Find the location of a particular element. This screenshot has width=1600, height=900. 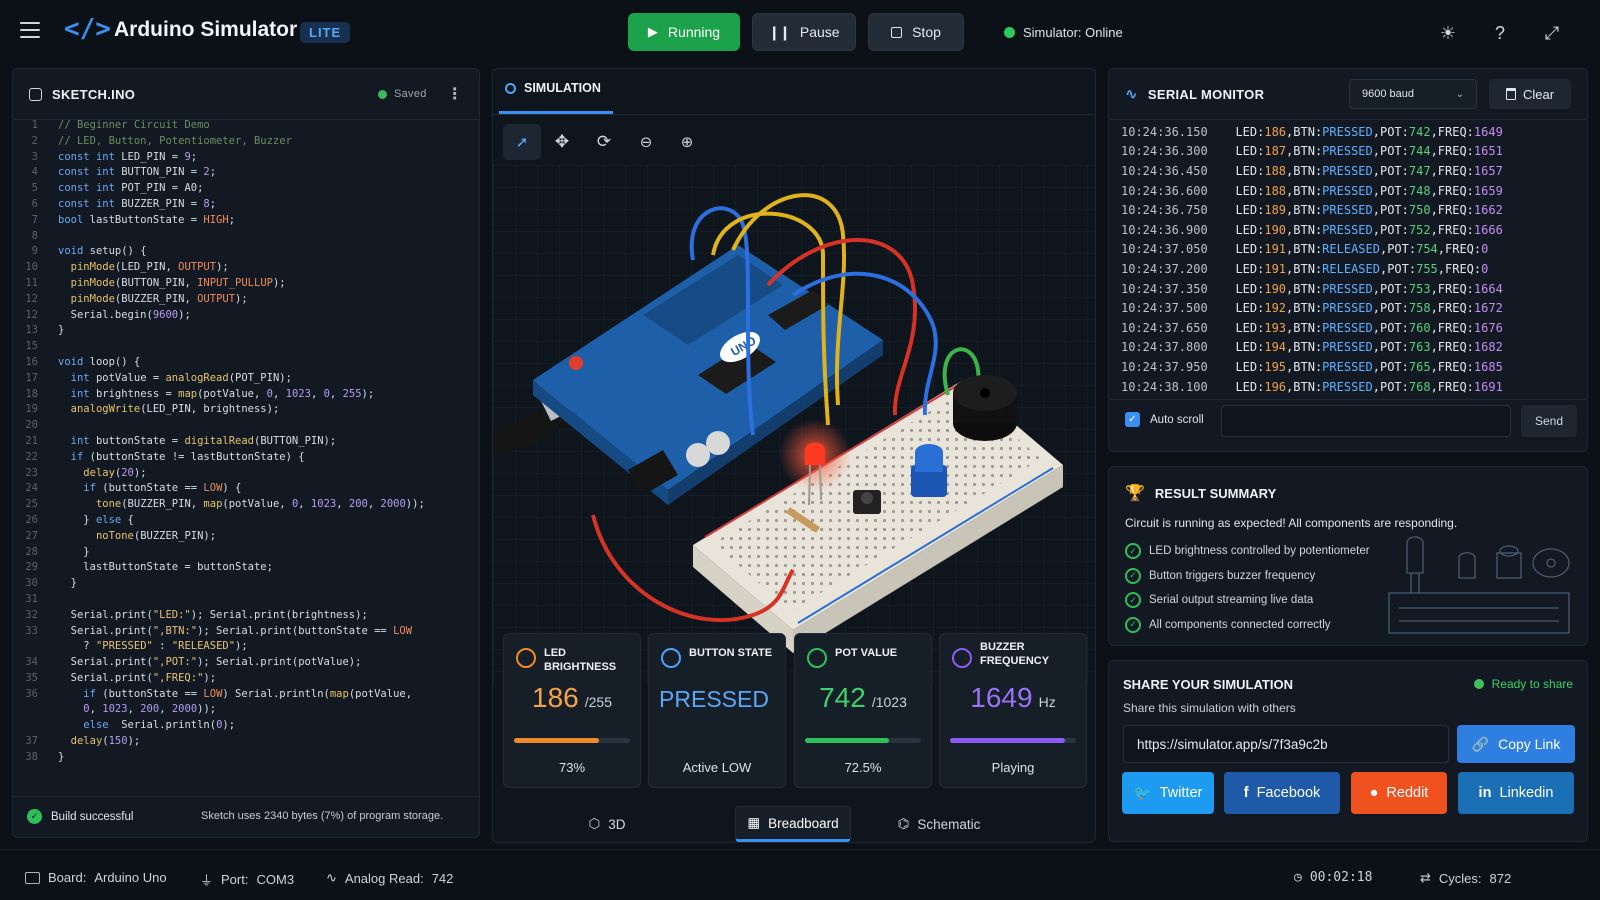

fullscreen-icon: ⤢ is located at coordinates (1552, 33).